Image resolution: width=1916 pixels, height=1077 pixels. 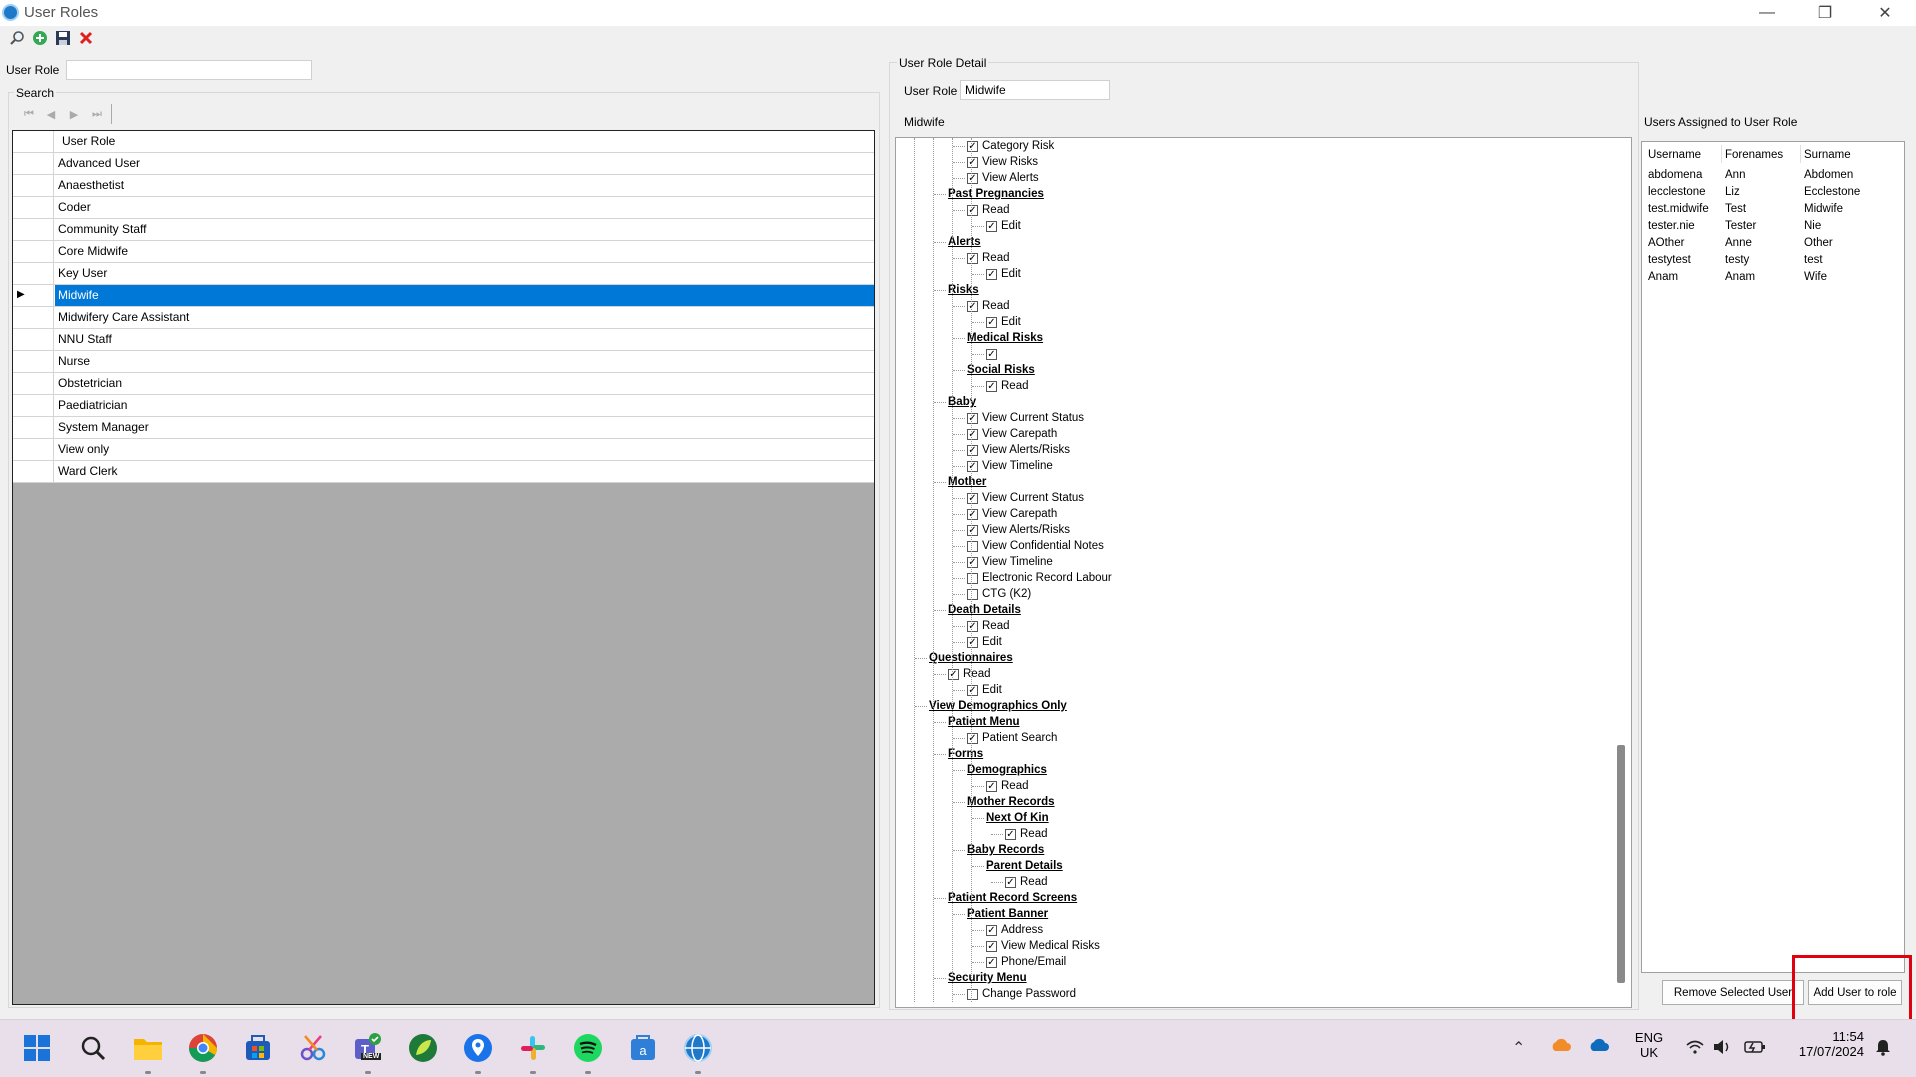 I want to click on tree-node-group: Past Pregnancies, so click(x=989, y=194).